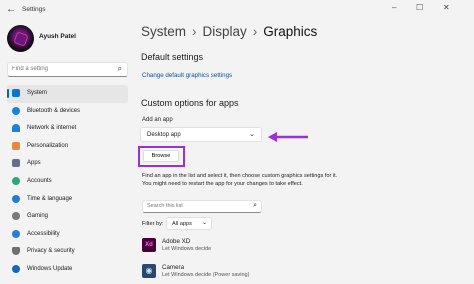  I want to click on apps-icon, so click(16, 163).